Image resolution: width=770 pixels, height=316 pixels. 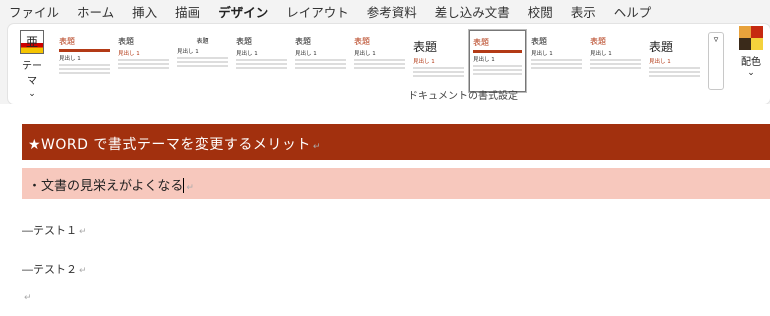 What do you see at coordinates (716, 61) in the screenshot?
I see `gallery-more-button: ▿` at bounding box center [716, 61].